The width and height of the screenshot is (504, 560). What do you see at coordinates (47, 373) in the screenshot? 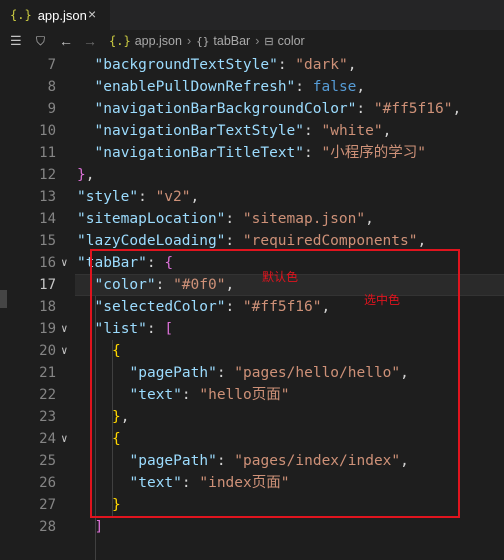
I see `line-number: 21` at bounding box center [47, 373].